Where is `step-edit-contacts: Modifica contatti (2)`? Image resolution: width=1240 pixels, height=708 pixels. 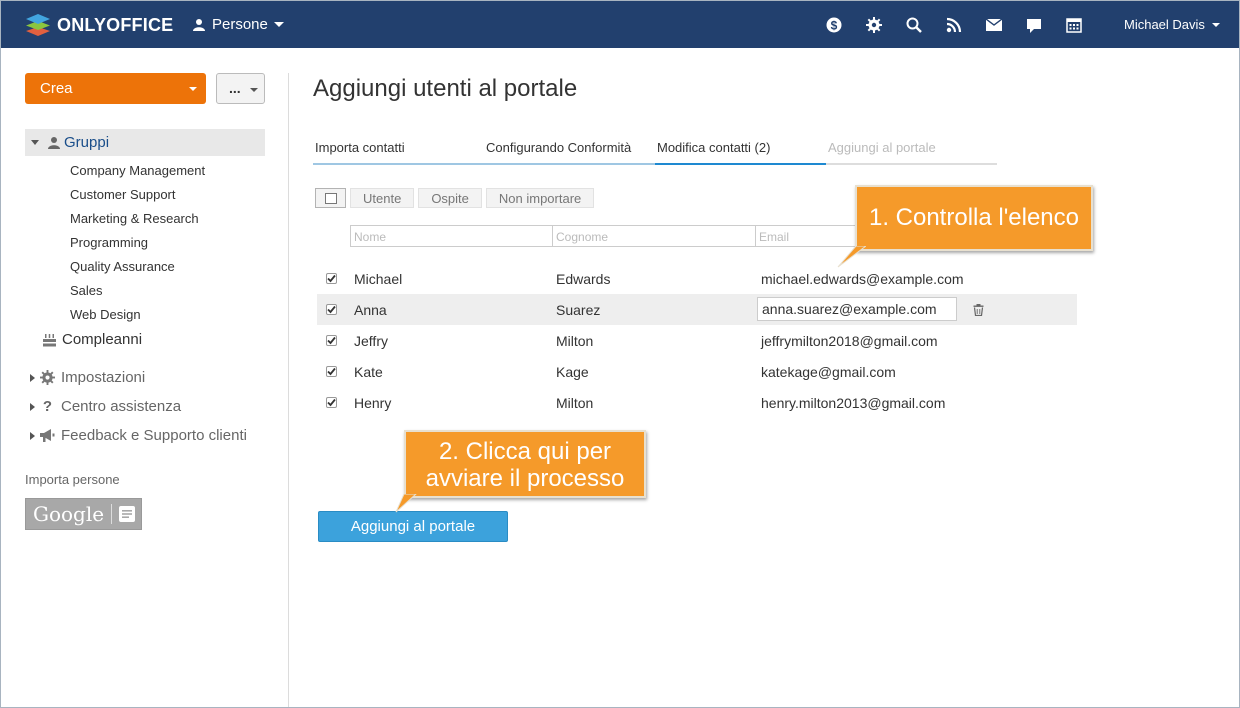 step-edit-contacts: Modifica contatti (2) is located at coordinates (740, 152).